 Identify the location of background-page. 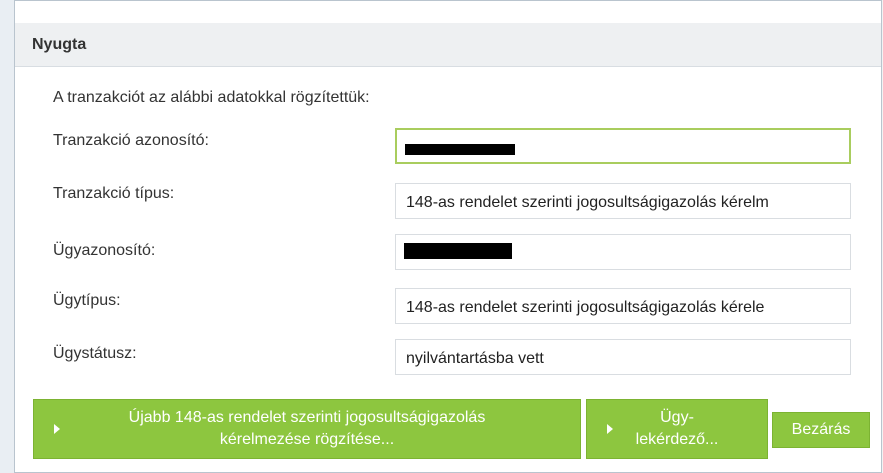
(7, 236).